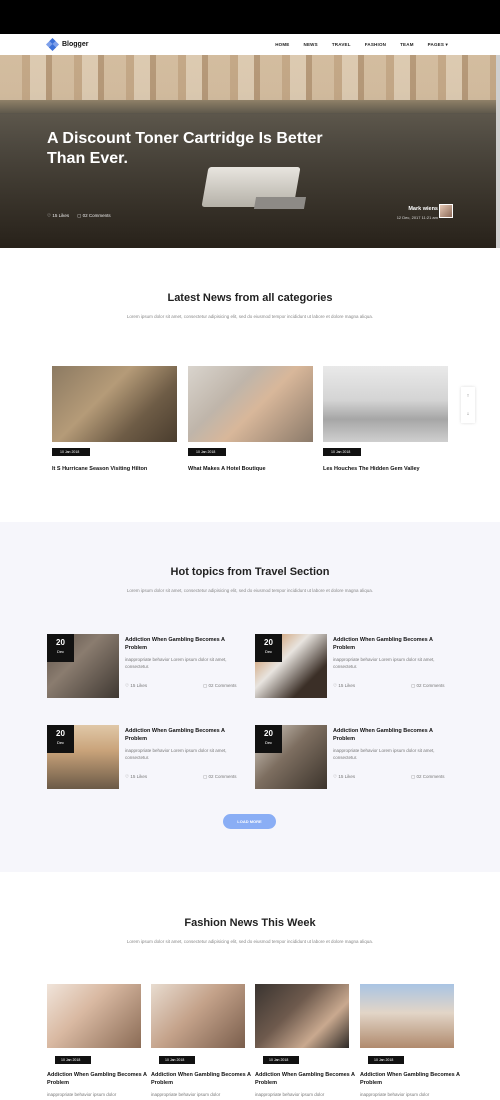 This screenshot has width=500, height=1100. What do you see at coordinates (250, 107) in the screenshot?
I see `hero-shore` at bounding box center [250, 107].